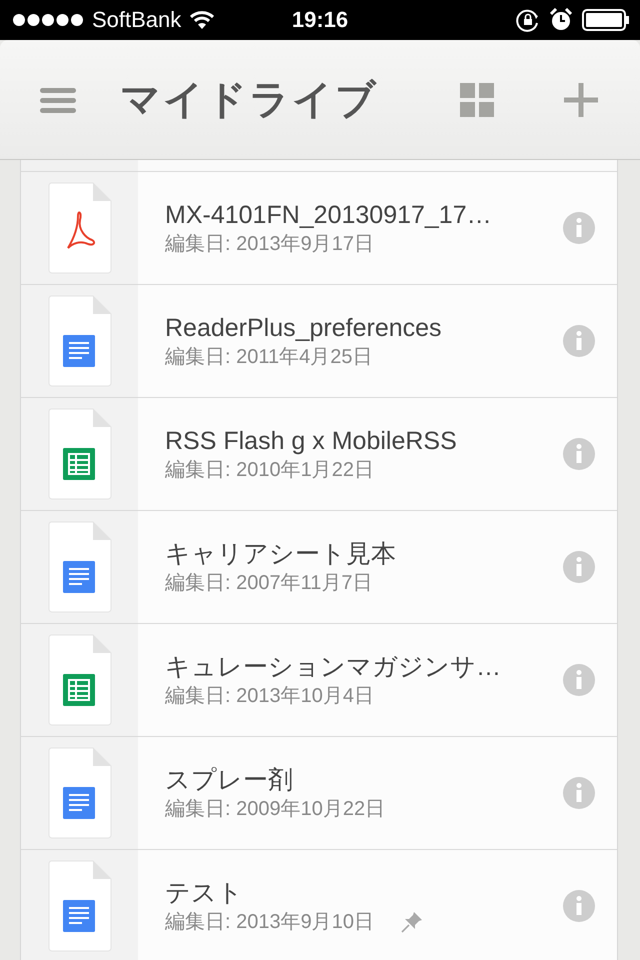 This screenshot has height=960, width=640. I want to click on file-name: キャリアシート見本, so click(281, 554).